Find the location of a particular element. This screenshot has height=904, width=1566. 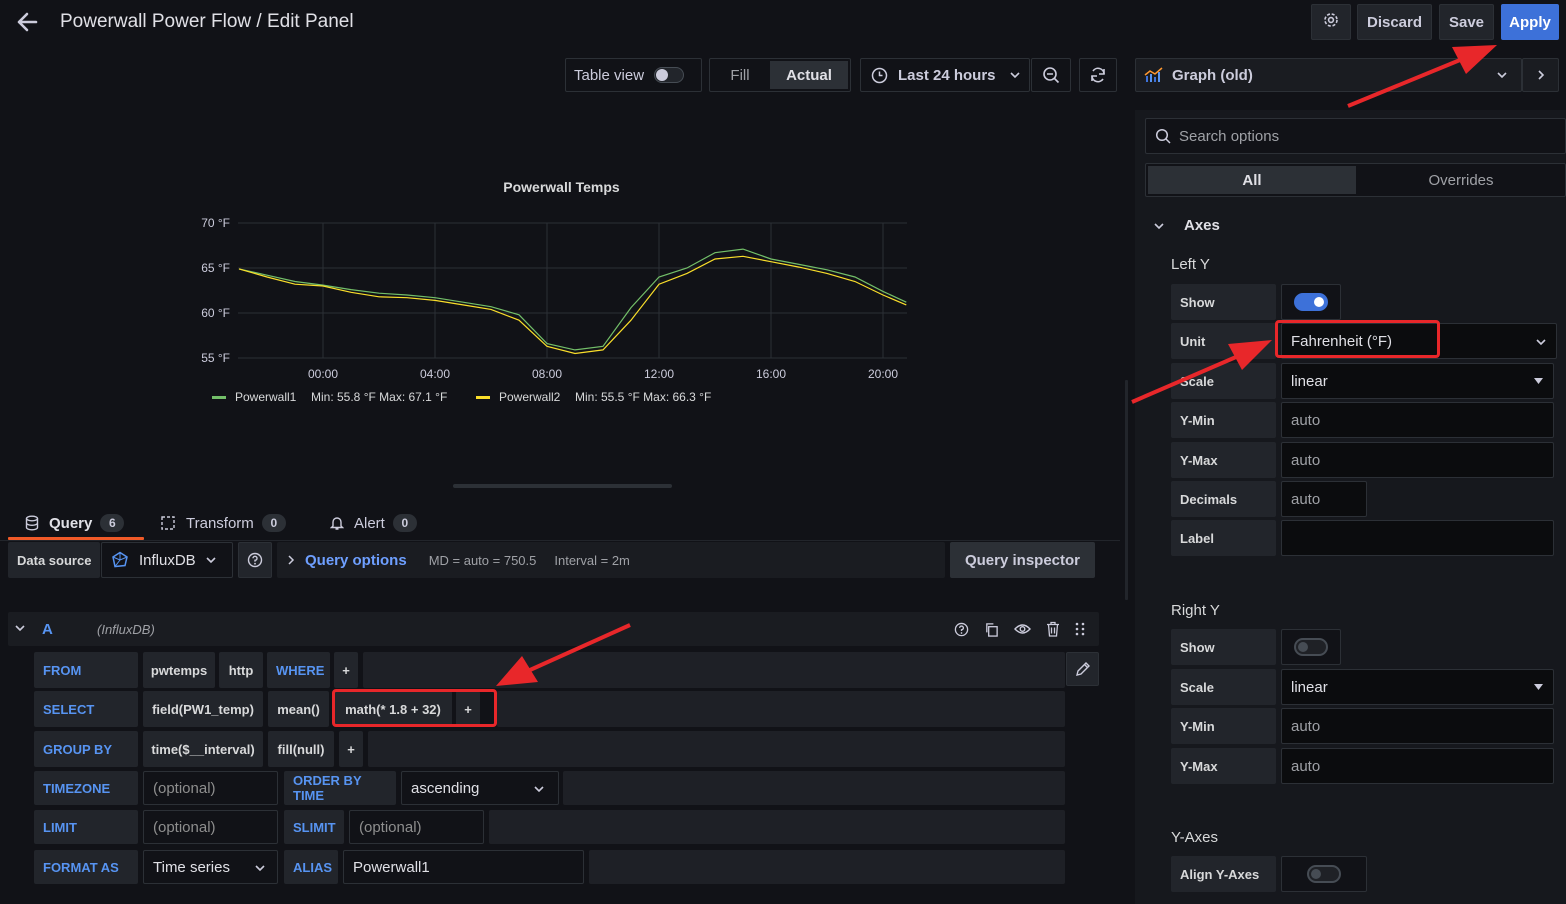

datasource-picker: InfluxDB is located at coordinates (167, 560).